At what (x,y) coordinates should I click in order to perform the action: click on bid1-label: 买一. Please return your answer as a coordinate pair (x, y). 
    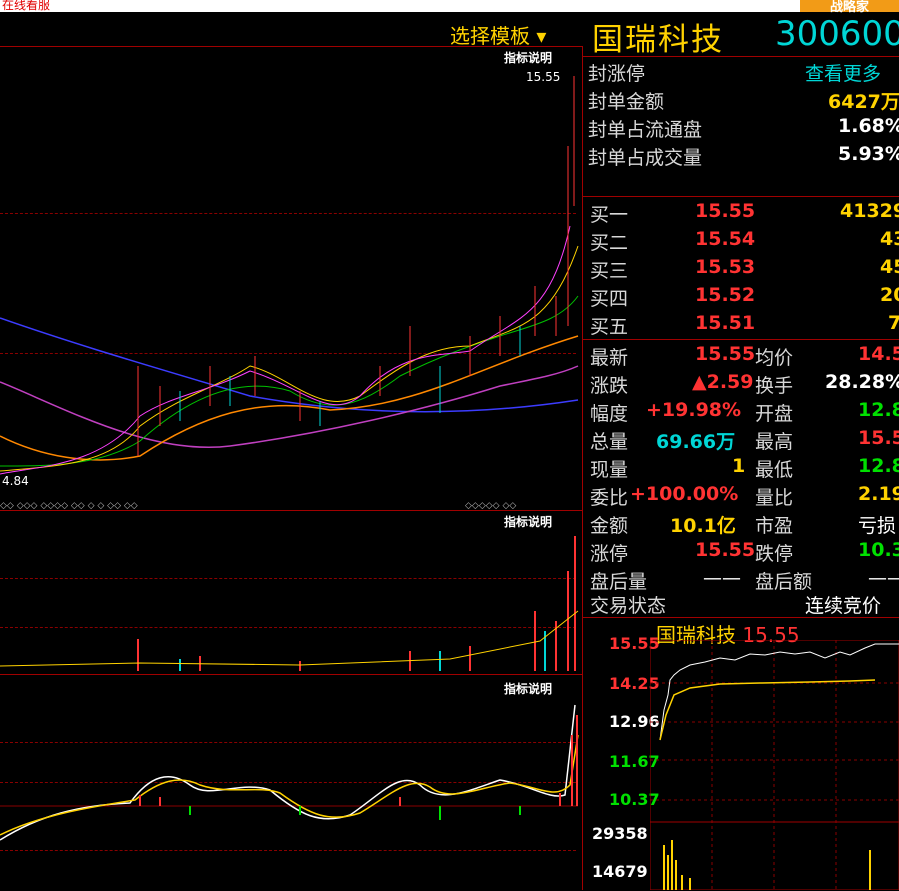
    Looking at the image, I should click on (609, 215).